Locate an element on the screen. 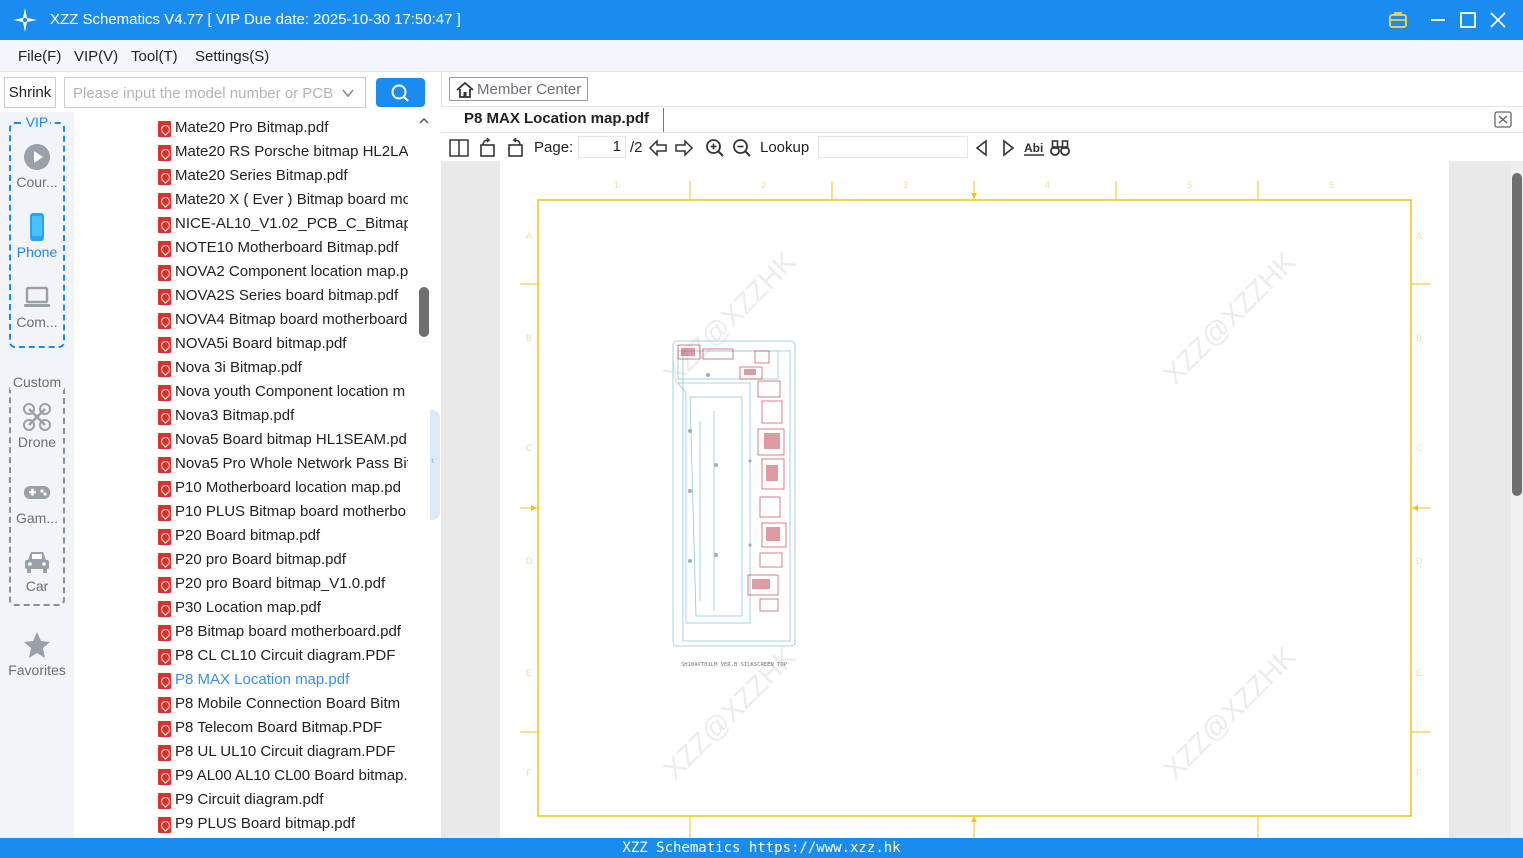 This screenshot has width=1523, height=858. file-list-item: P10 Motherboard location map.pd is located at coordinates (283, 489).